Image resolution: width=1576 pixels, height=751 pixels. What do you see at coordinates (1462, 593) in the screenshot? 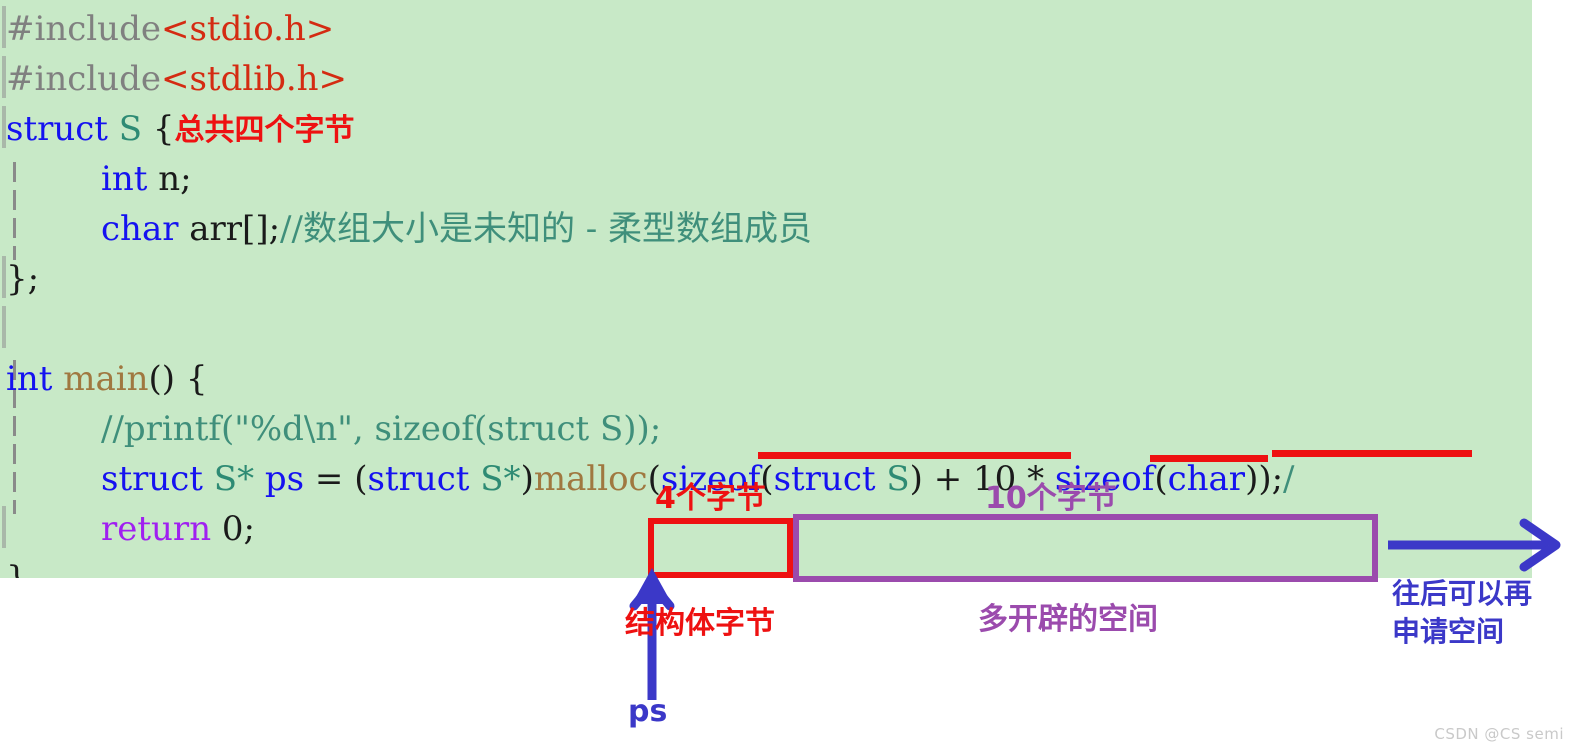
I see `label-more-space-line1: 往后可以再` at bounding box center [1462, 593].